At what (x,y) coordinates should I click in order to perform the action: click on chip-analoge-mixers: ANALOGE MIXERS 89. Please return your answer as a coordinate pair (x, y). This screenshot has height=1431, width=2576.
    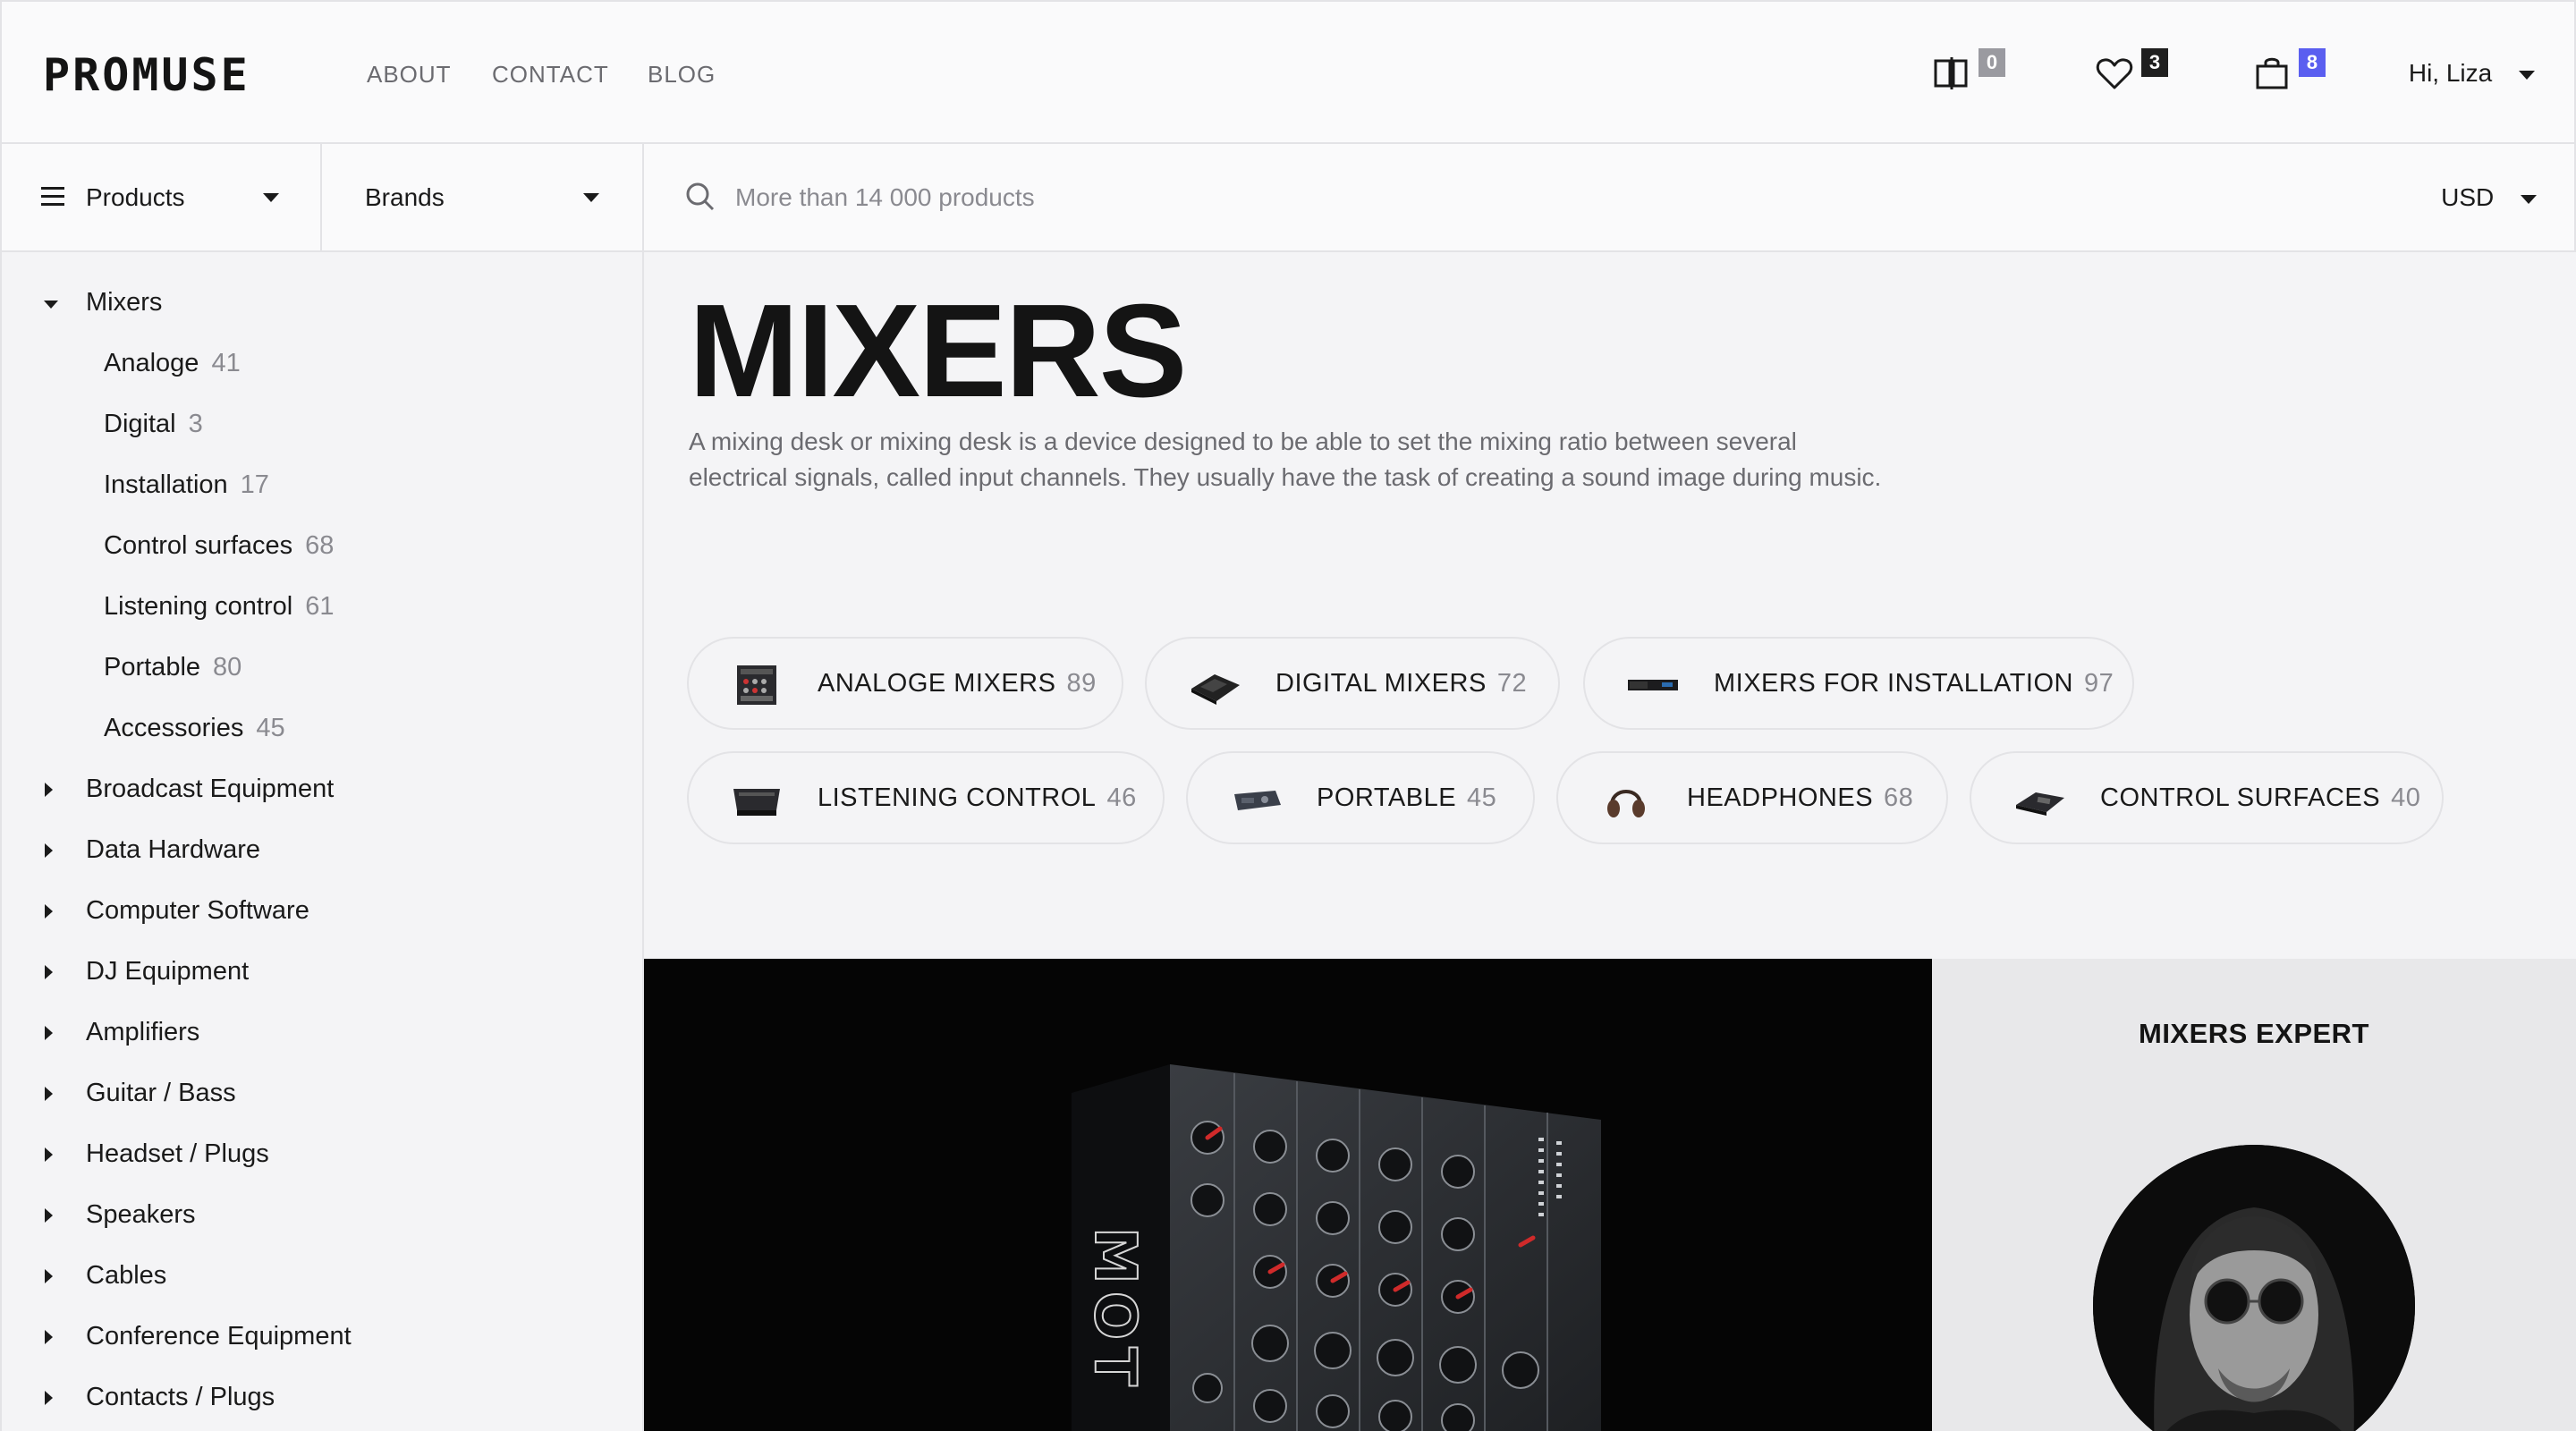
    Looking at the image, I should click on (905, 684).